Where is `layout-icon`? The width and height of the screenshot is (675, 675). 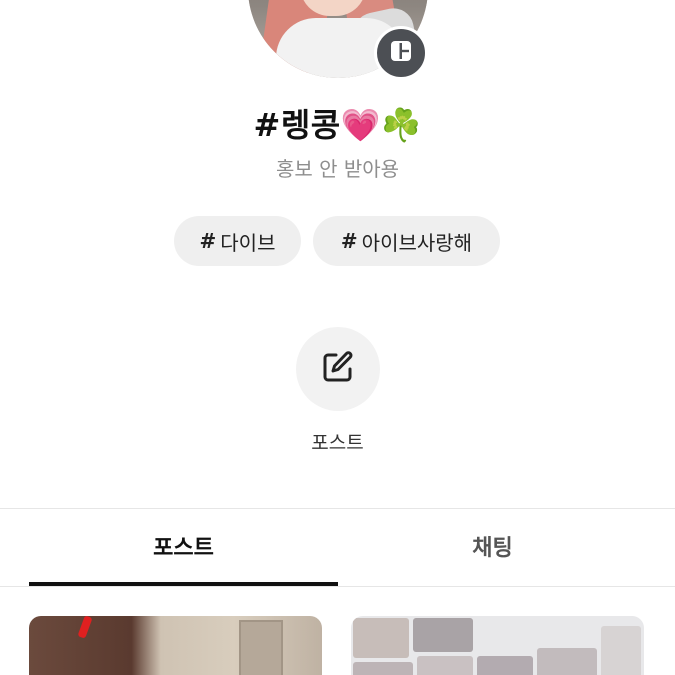 layout-icon is located at coordinates (401, 53).